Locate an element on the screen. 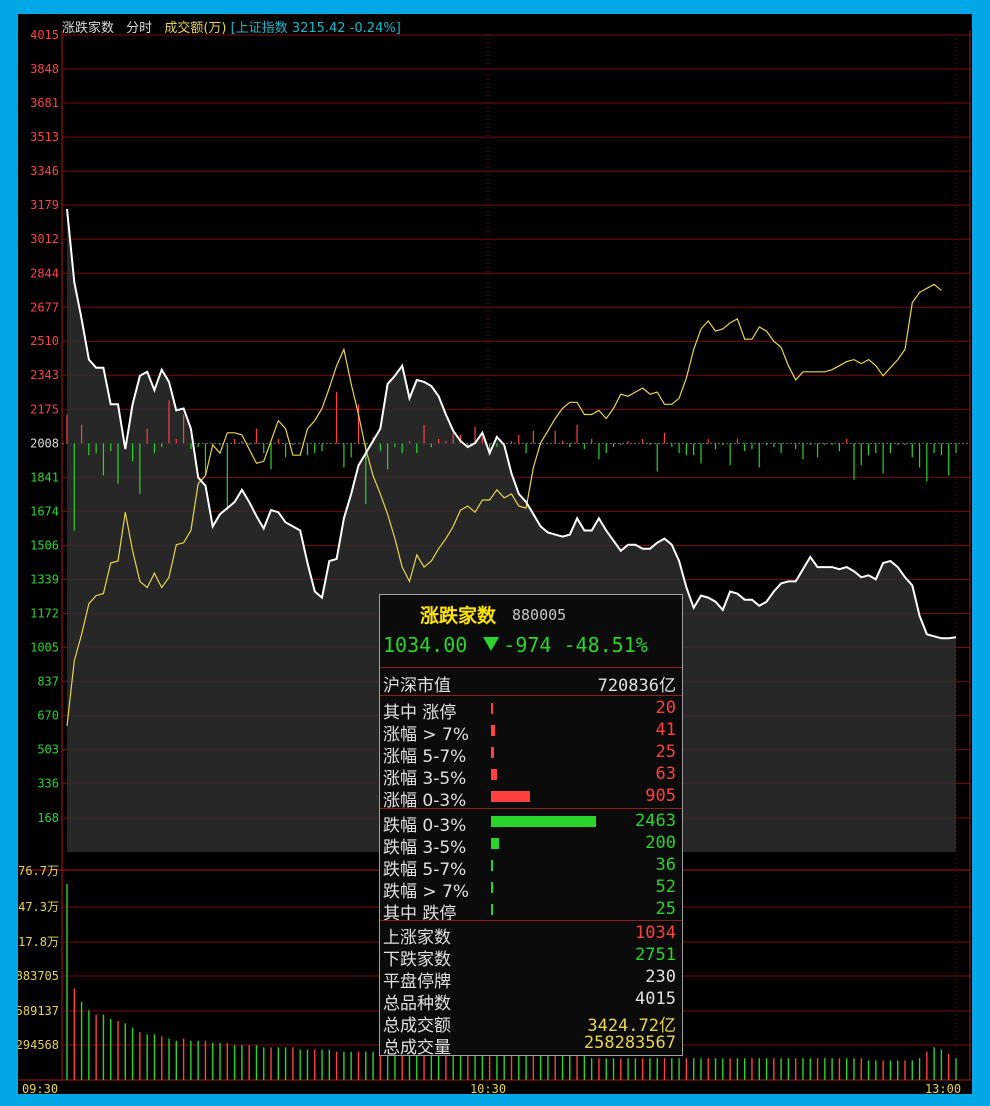 Image resolution: width=990 pixels, height=1106 pixels. down-row: 跌幅 3-5% 200 is located at coordinates (531, 845).